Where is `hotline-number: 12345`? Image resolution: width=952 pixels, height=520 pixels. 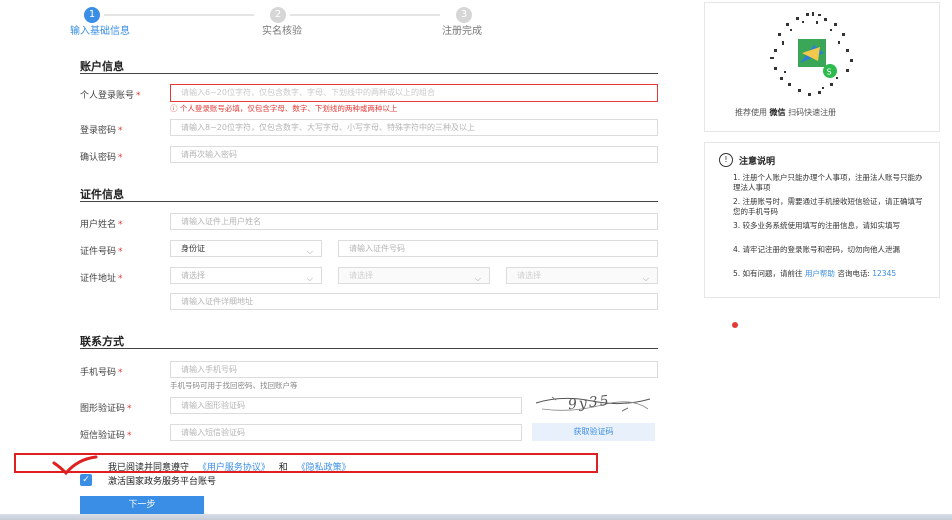
hotline-number: 12345 is located at coordinates (884, 273).